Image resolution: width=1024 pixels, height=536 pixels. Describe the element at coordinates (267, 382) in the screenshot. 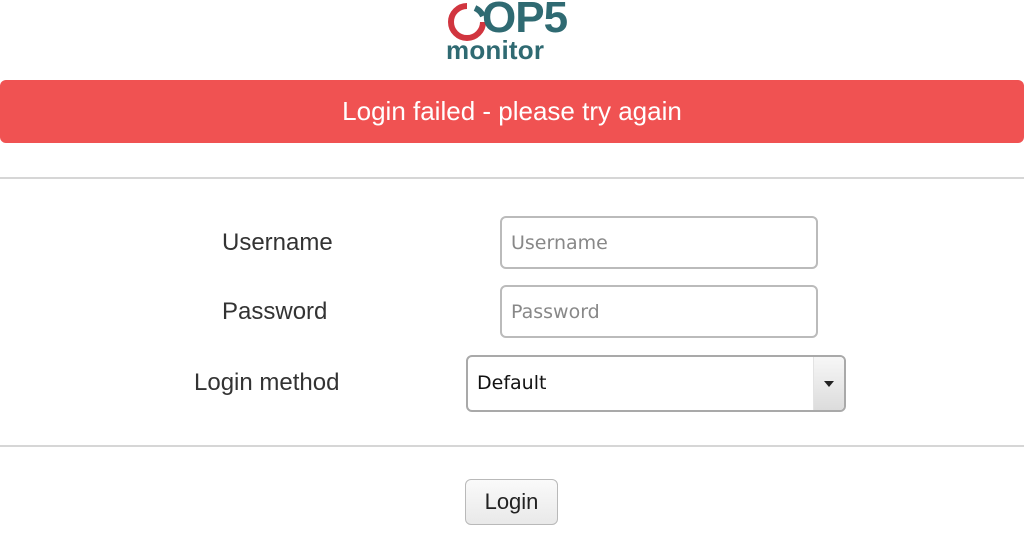

I see `login-method-label: Login method` at that location.